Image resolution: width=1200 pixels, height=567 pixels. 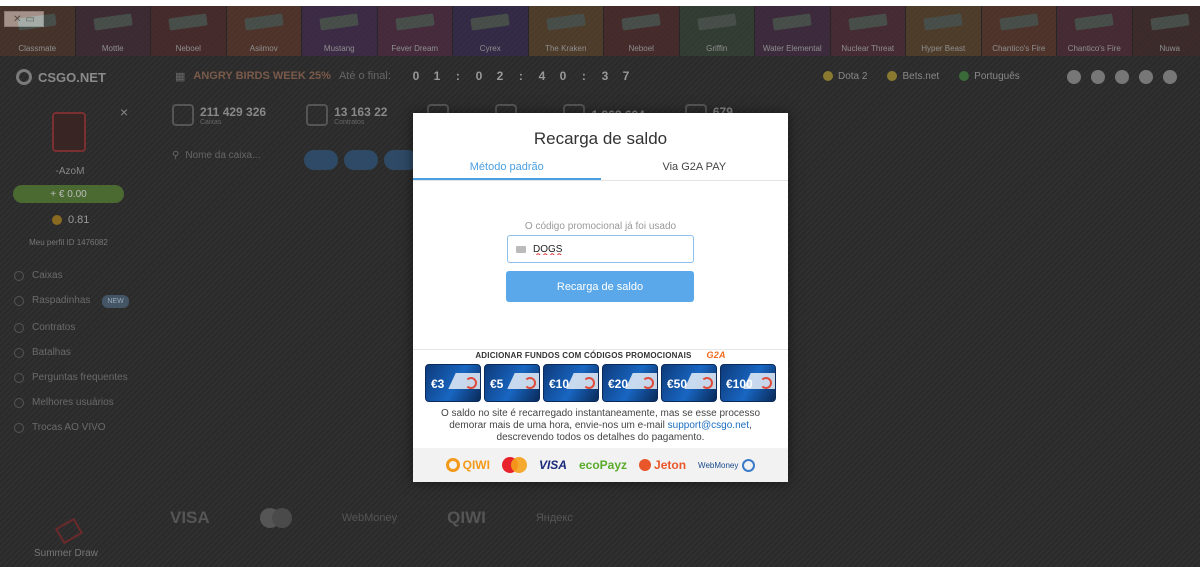 I want to click on qiwi-logo: QIWI, so click(x=467, y=465).